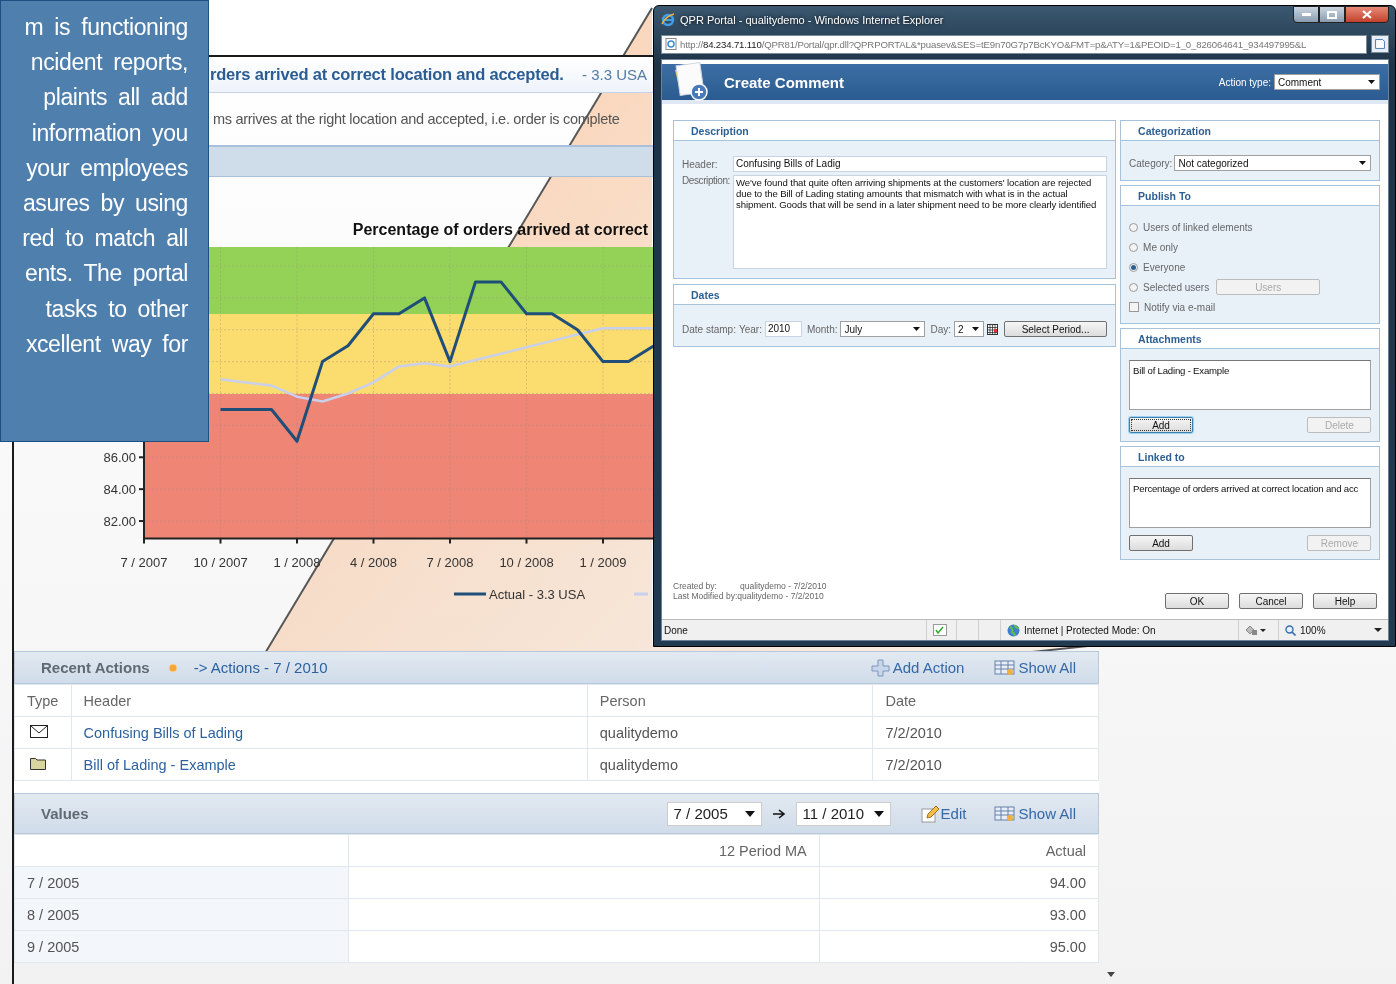 The image size is (1396, 984). I want to click on close-button, so click(1367, 14).